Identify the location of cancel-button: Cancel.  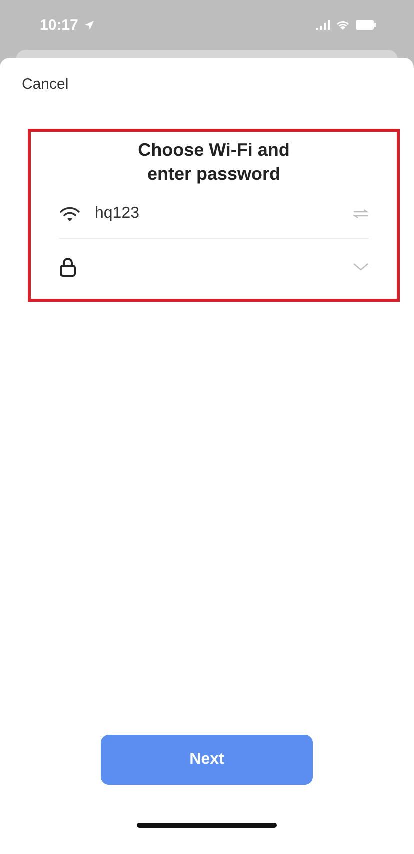
(45, 84).